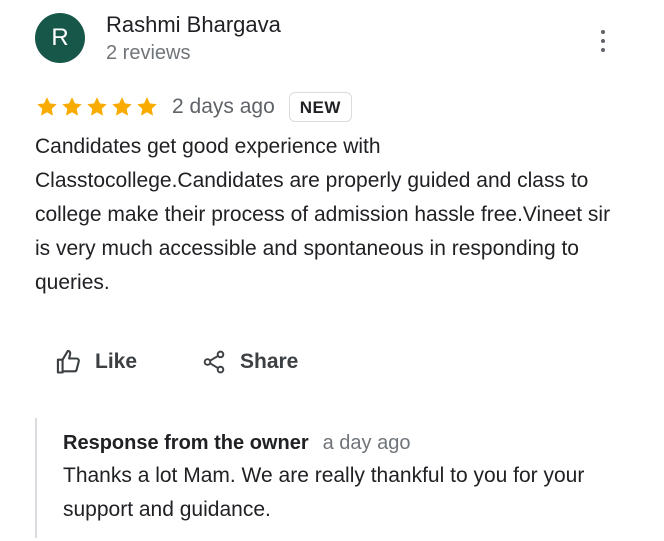  What do you see at coordinates (69, 362) in the screenshot?
I see `thumb-up-icon` at bounding box center [69, 362].